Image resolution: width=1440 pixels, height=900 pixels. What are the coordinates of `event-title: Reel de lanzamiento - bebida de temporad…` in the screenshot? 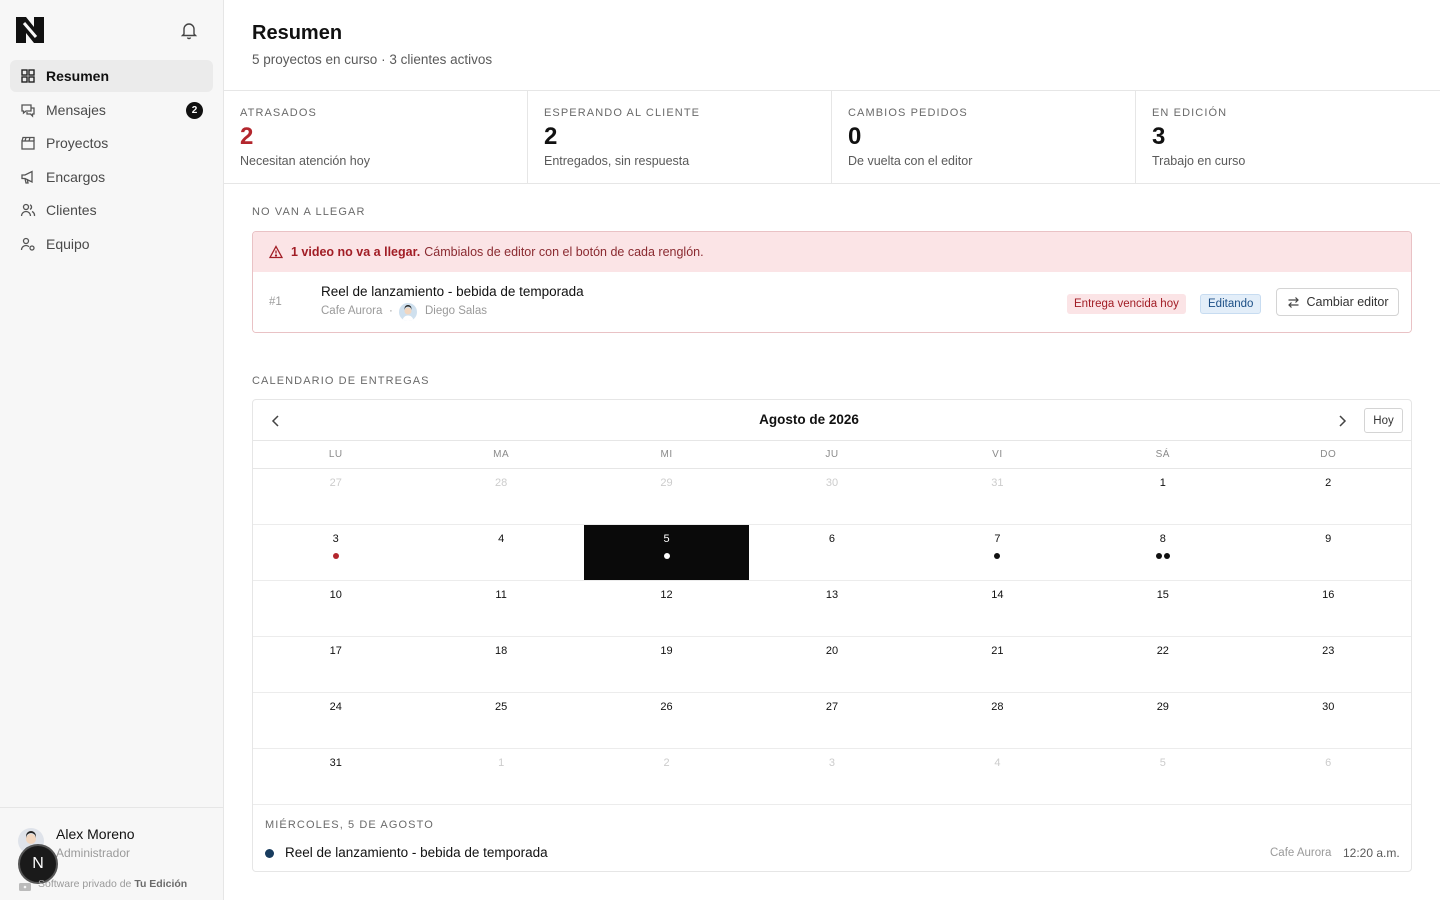 It's located at (416, 852).